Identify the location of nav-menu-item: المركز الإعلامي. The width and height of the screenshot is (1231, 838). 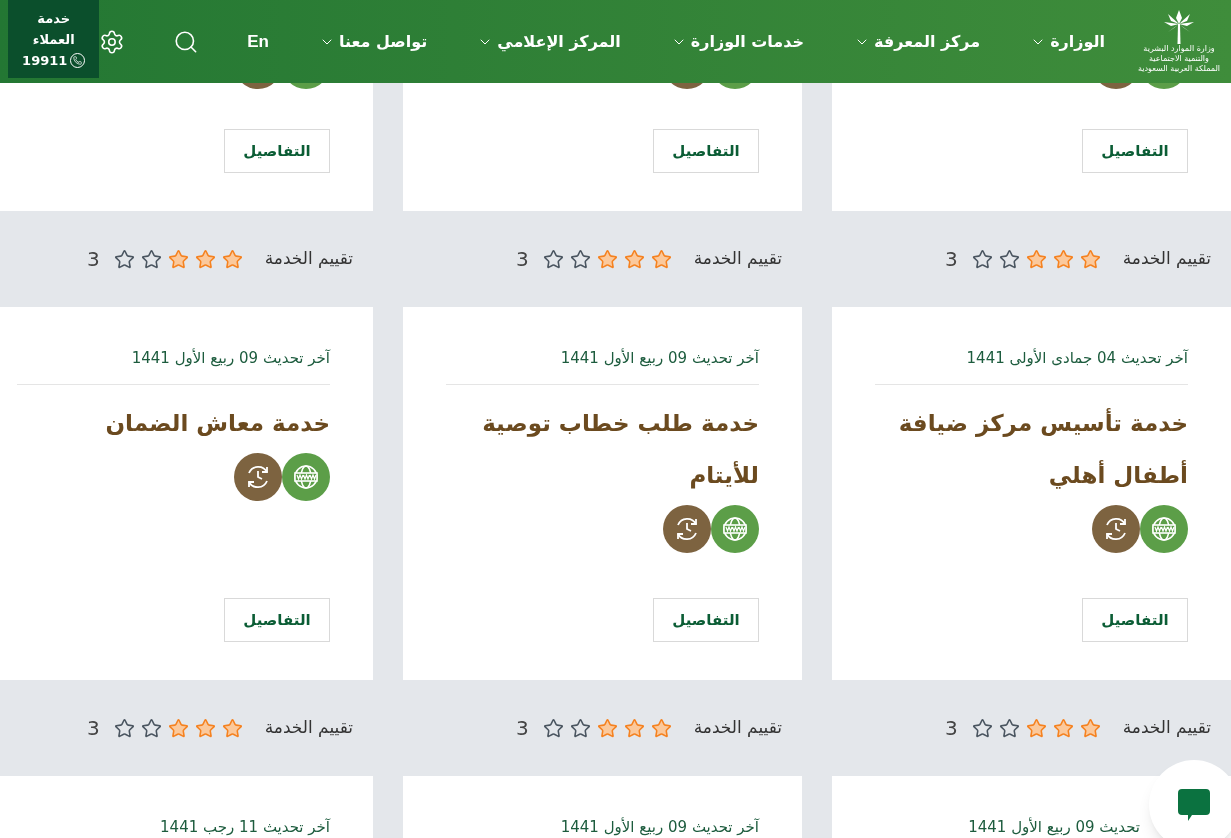
(549, 41).